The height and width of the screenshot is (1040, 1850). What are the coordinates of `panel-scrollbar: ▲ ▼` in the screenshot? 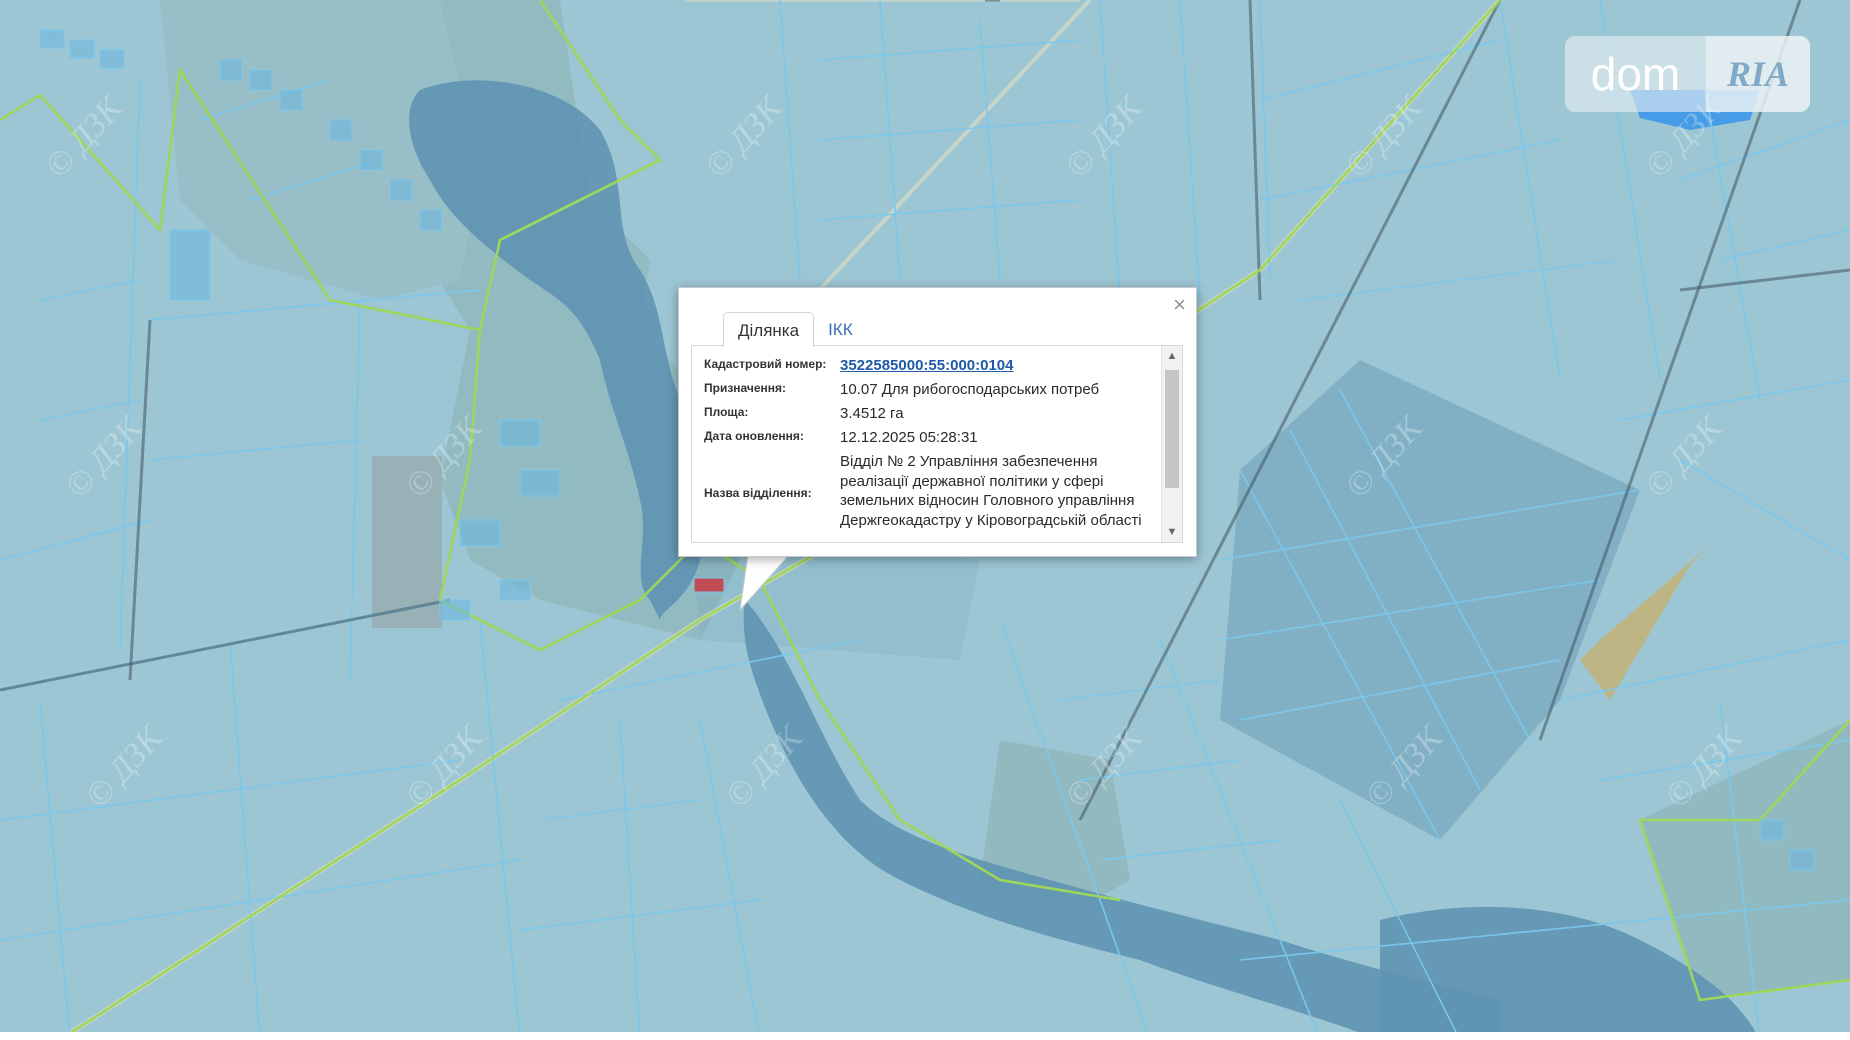 It's located at (1171, 444).